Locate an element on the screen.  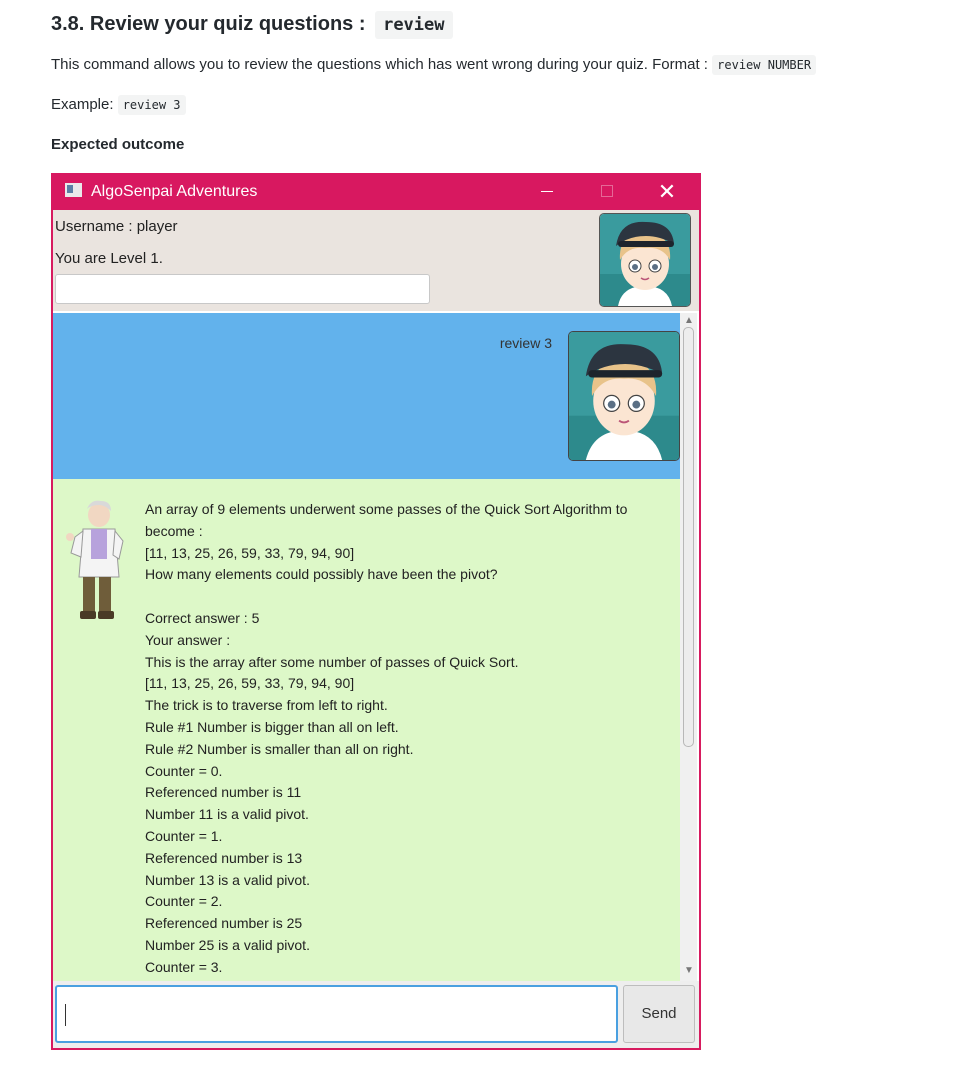
scrollbar-thumb is located at coordinates (688, 537).